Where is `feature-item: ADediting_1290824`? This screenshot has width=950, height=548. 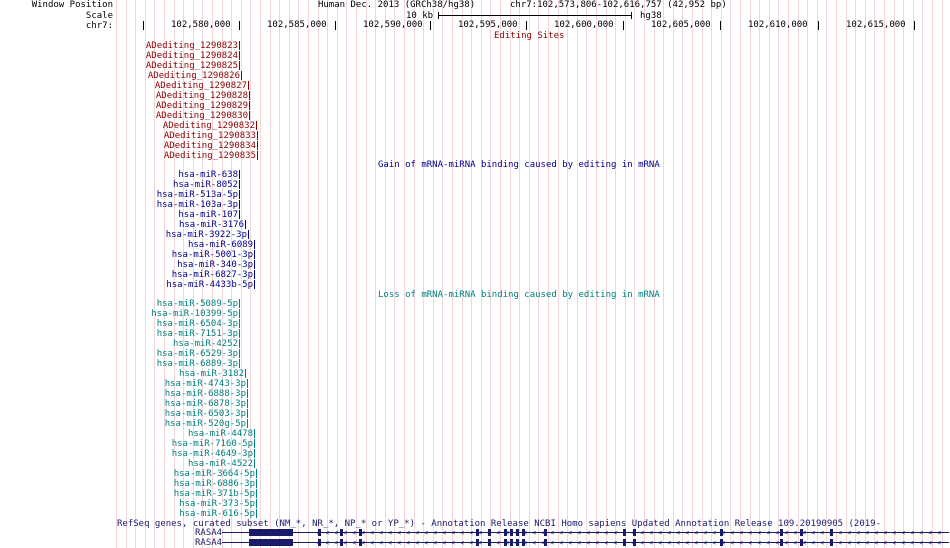
feature-item: ADediting_1290824 is located at coordinates (140, 56).